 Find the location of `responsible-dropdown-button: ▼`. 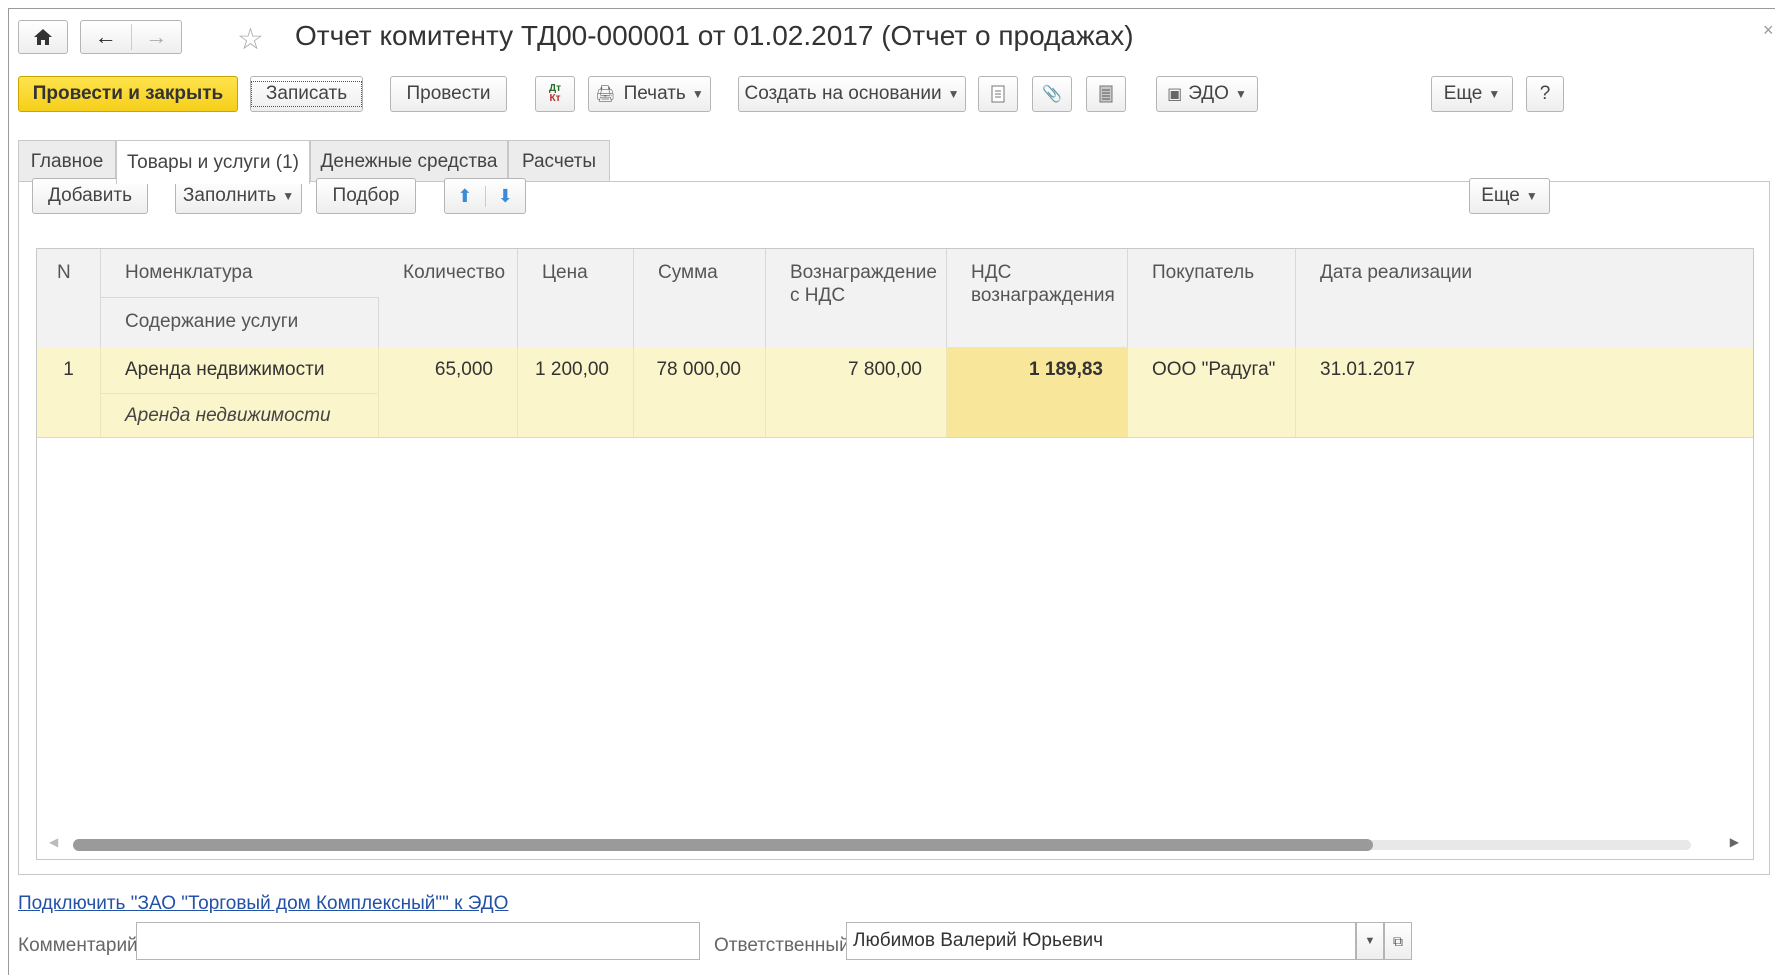

responsible-dropdown-button: ▼ is located at coordinates (1370, 941).